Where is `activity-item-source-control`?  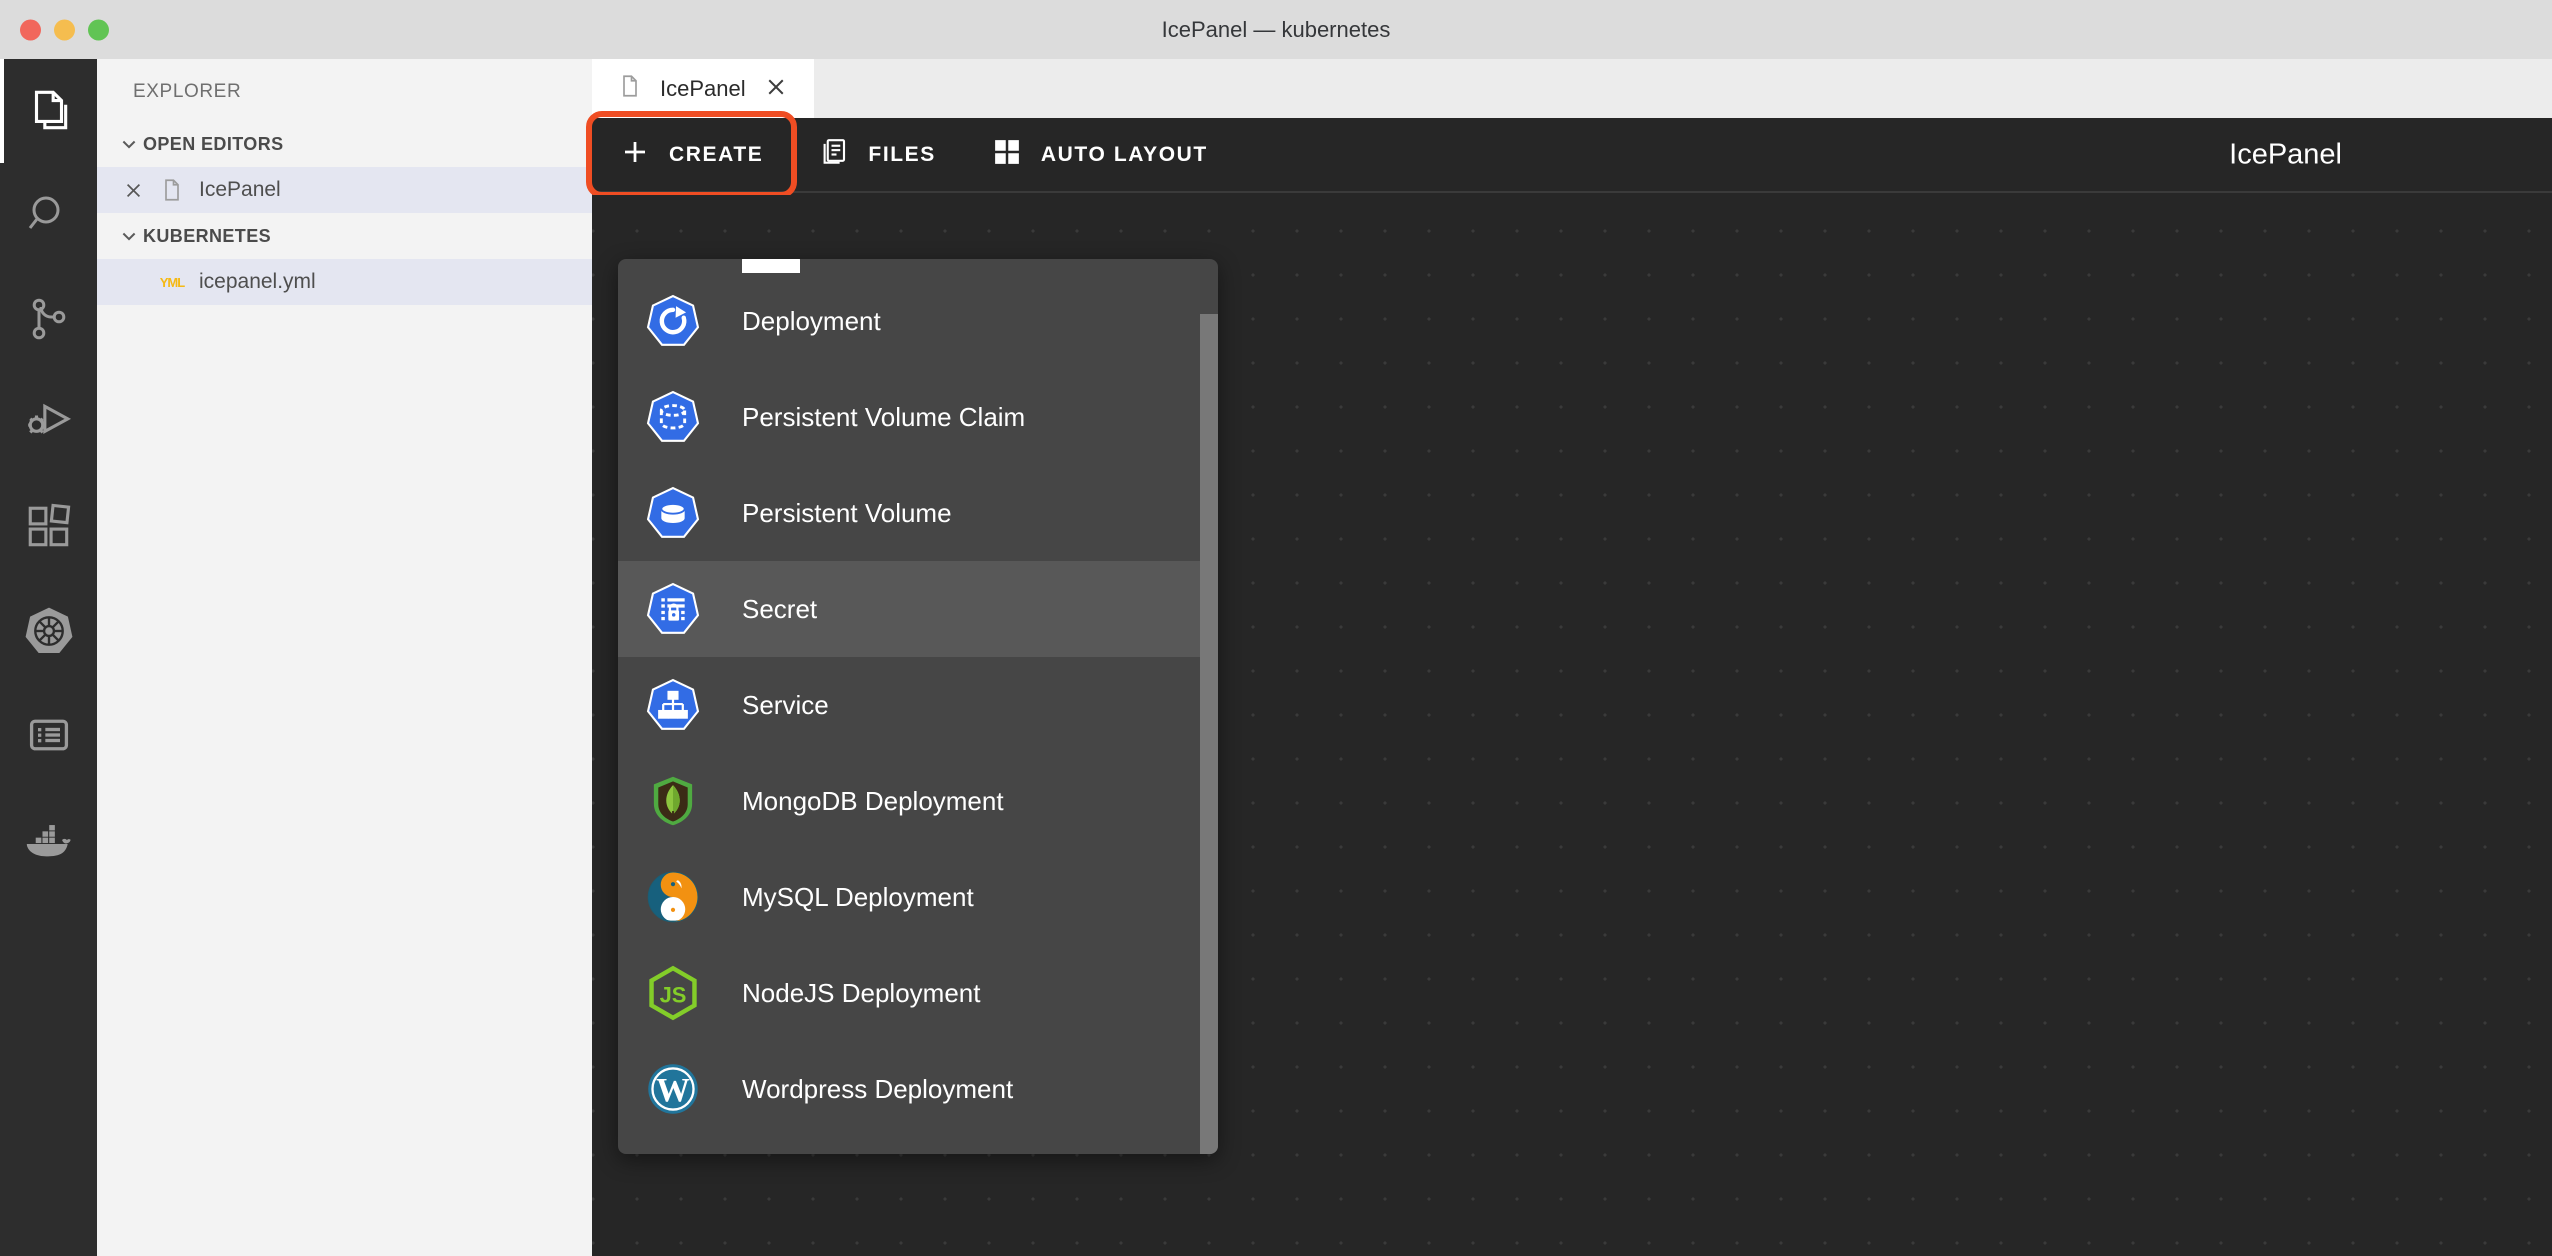 activity-item-source-control is located at coordinates (48, 319).